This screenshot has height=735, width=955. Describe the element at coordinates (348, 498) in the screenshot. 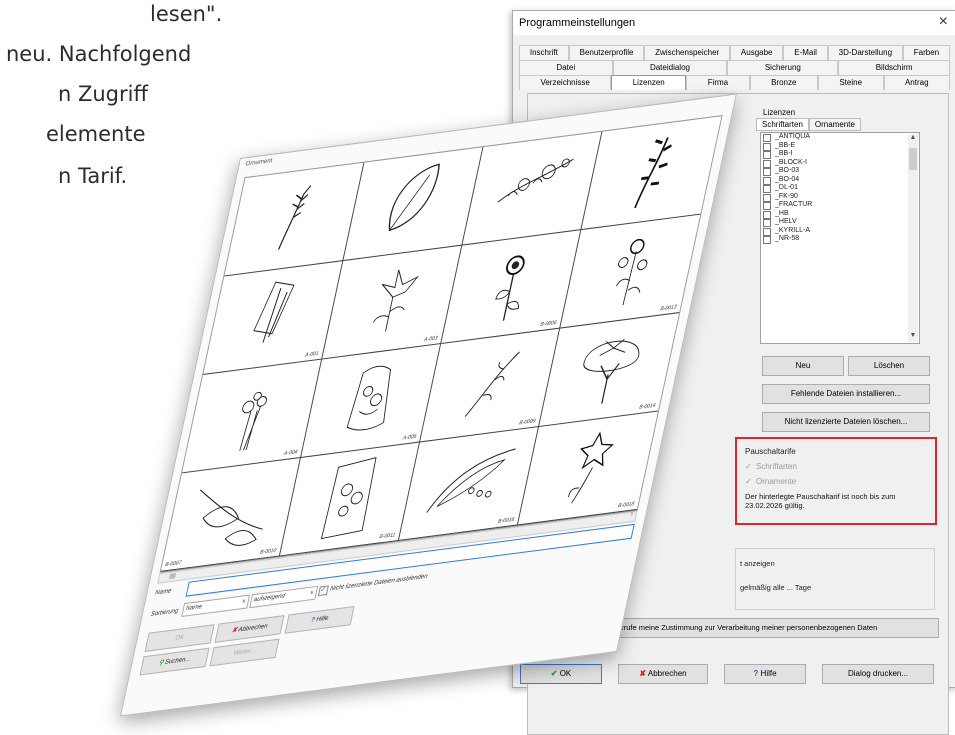

I see `ornament-basket-icon` at that location.